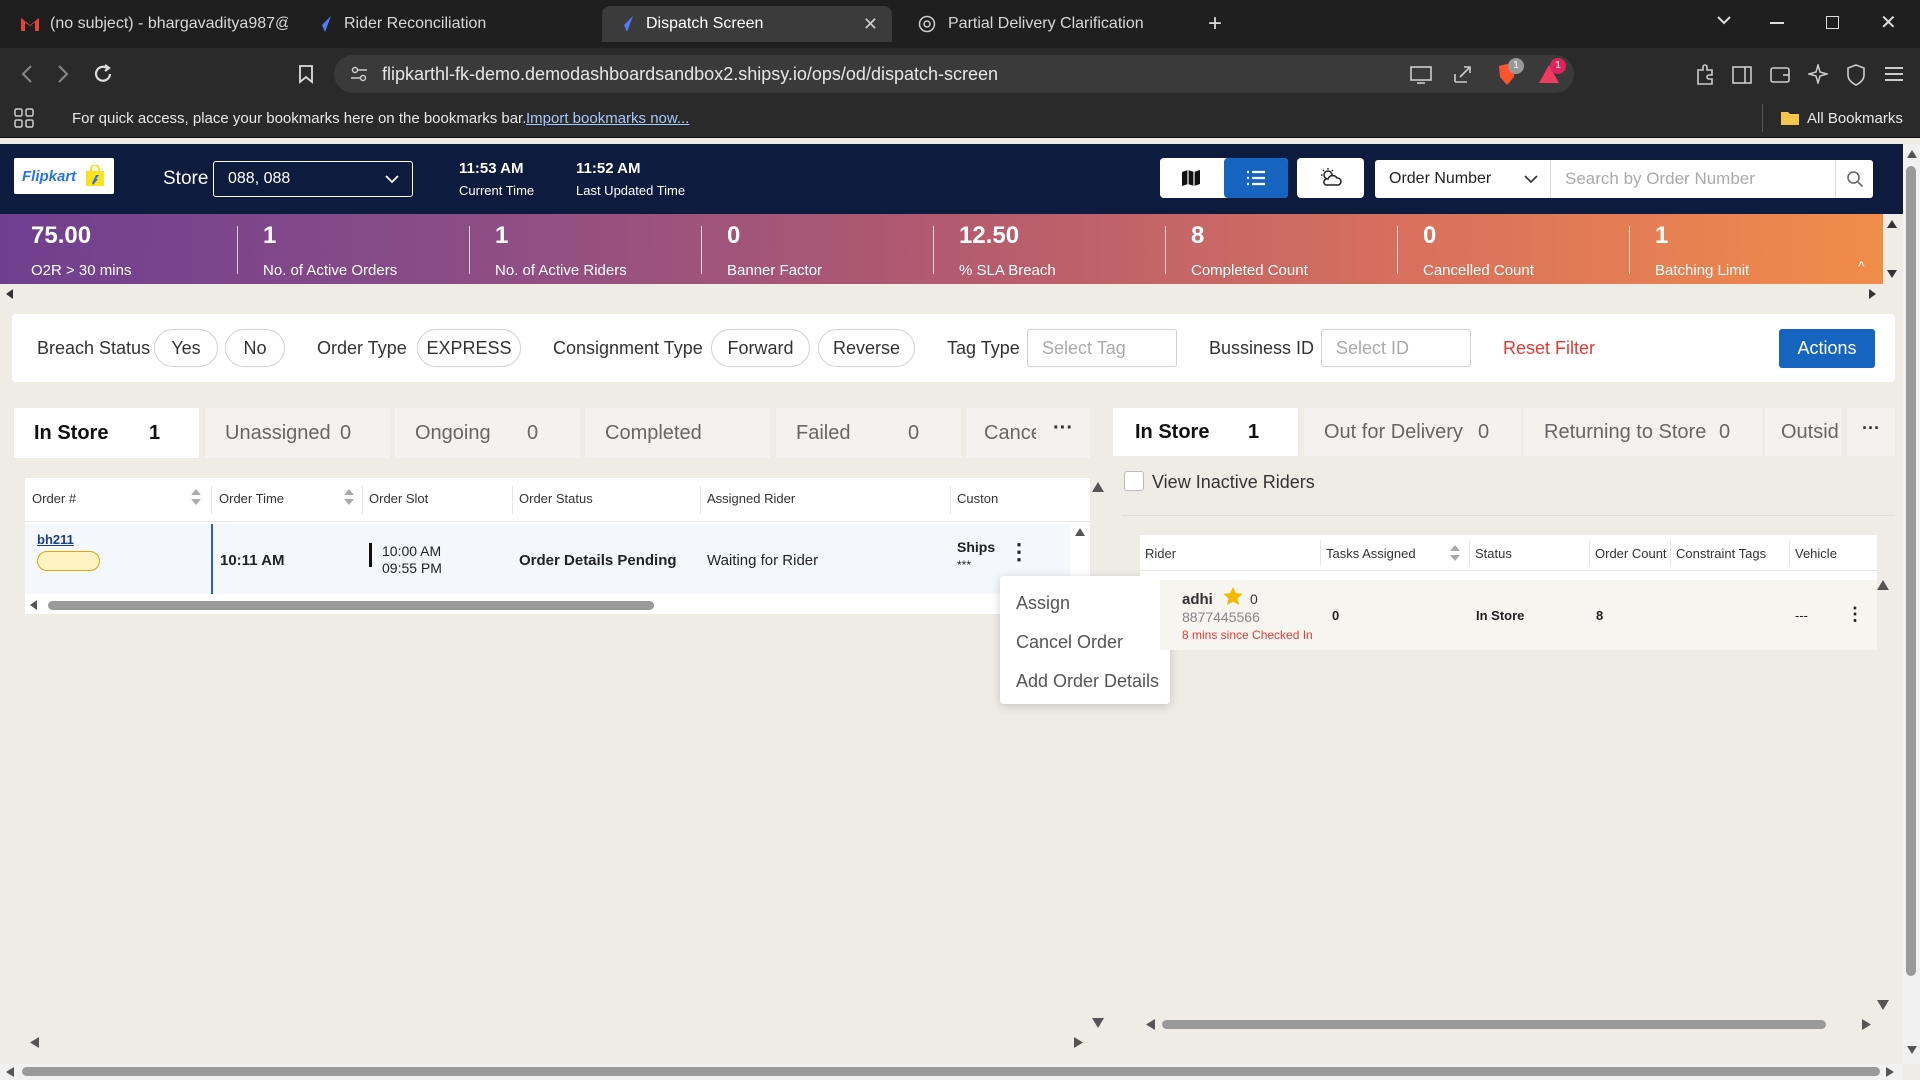  I want to click on leo-ai-icon, so click(1818, 74).